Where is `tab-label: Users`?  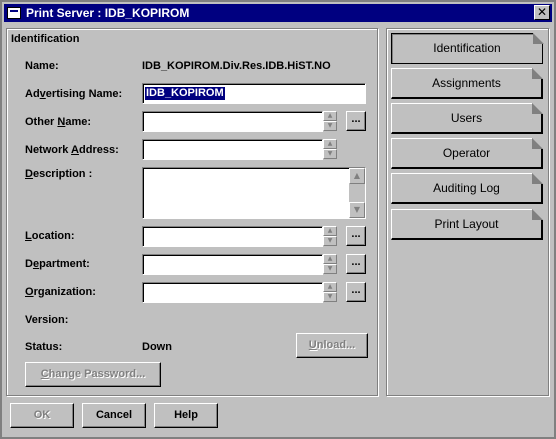
tab-label: Users is located at coordinates (466, 118).